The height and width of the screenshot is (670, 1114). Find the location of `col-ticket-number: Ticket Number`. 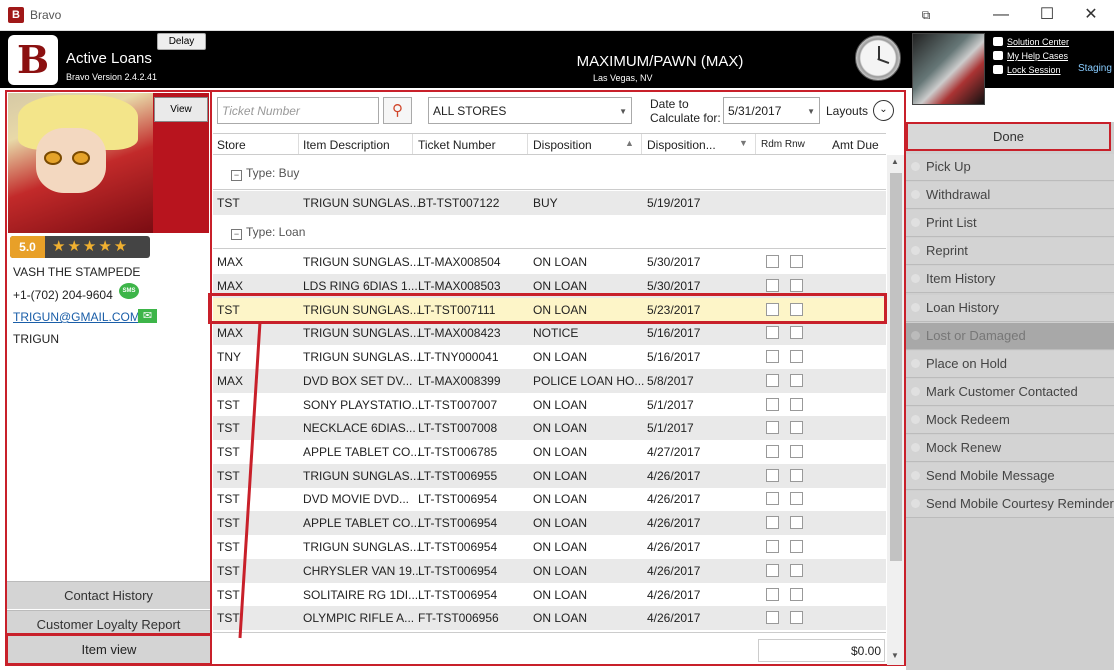

col-ticket-number: Ticket Number is located at coordinates (457, 145).